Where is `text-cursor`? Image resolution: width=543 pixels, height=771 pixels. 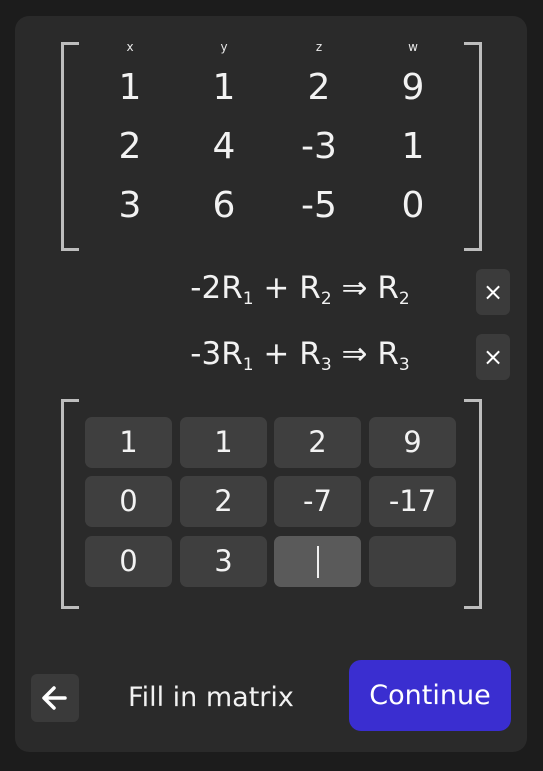 text-cursor is located at coordinates (318, 562).